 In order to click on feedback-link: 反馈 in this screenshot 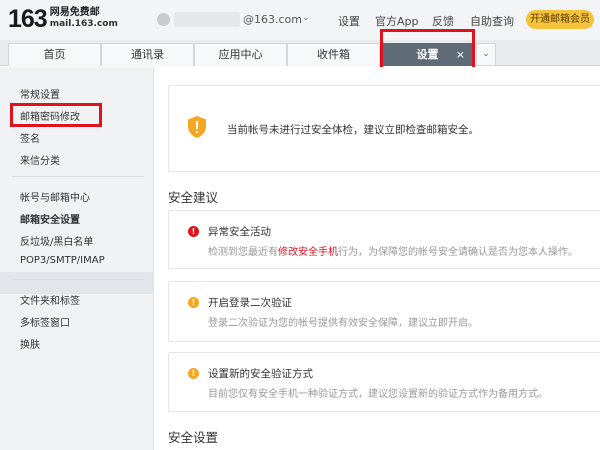, I will do `click(443, 21)`.